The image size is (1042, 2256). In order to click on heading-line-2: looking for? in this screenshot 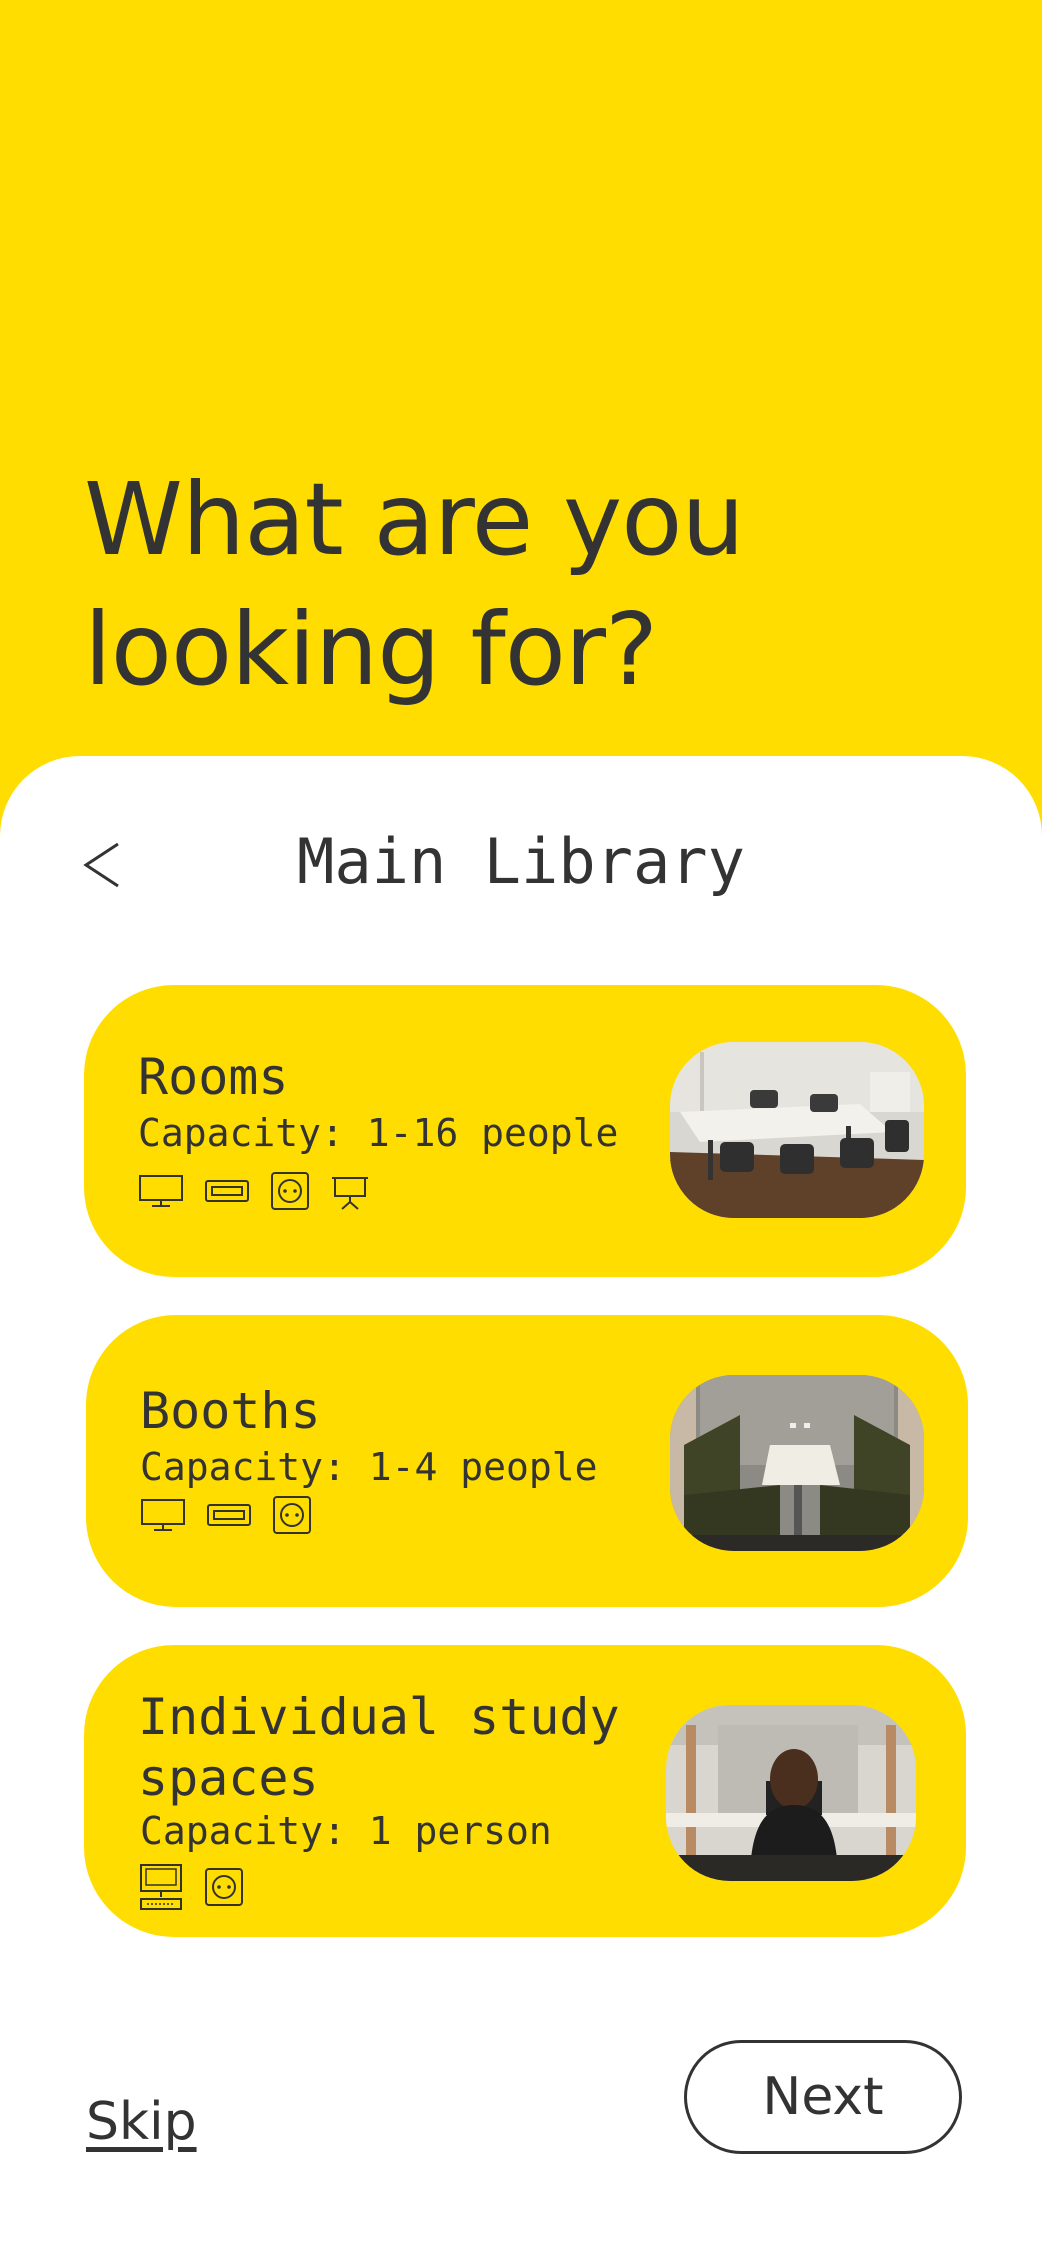, I will do `click(371, 649)`.